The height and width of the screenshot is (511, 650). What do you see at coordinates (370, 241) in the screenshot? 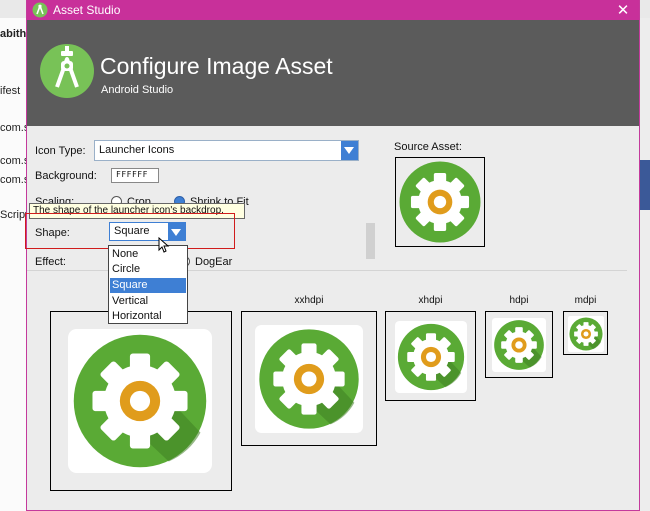
I see `scrollbar-thumb` at bounding box center [370, 241].